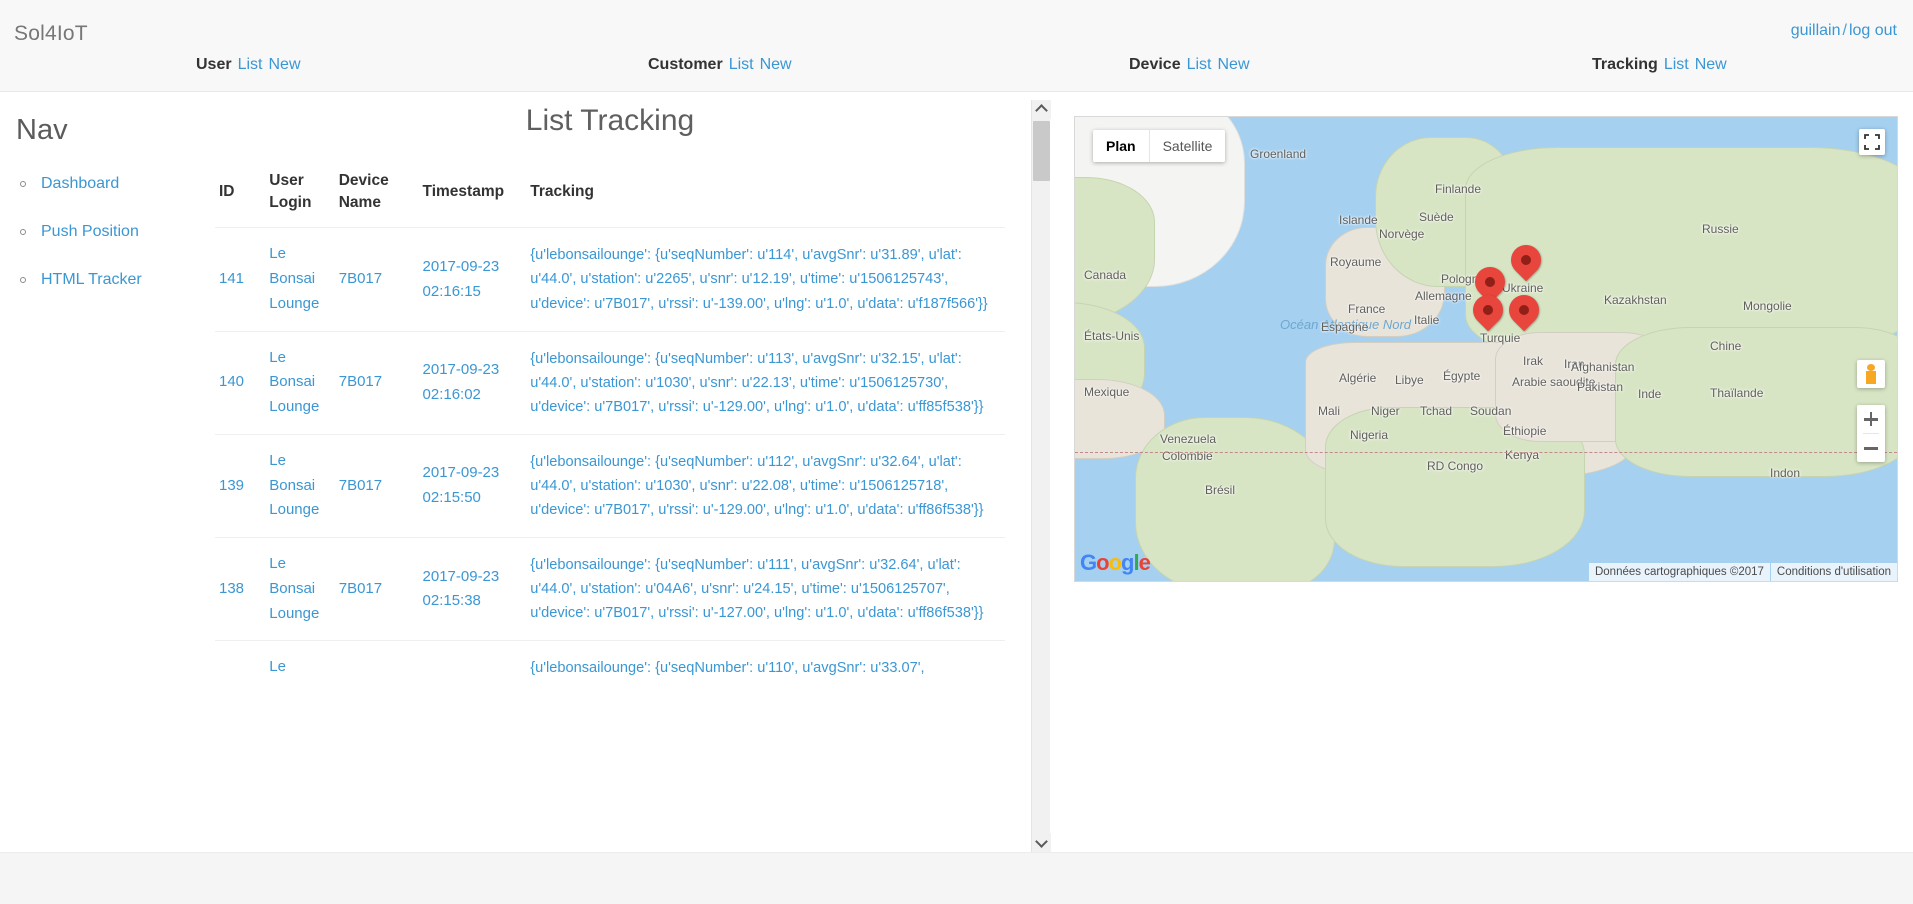 This screenshot has width=1913, height=904. I want to click on cell-user-login: Le, so click(300, 667).